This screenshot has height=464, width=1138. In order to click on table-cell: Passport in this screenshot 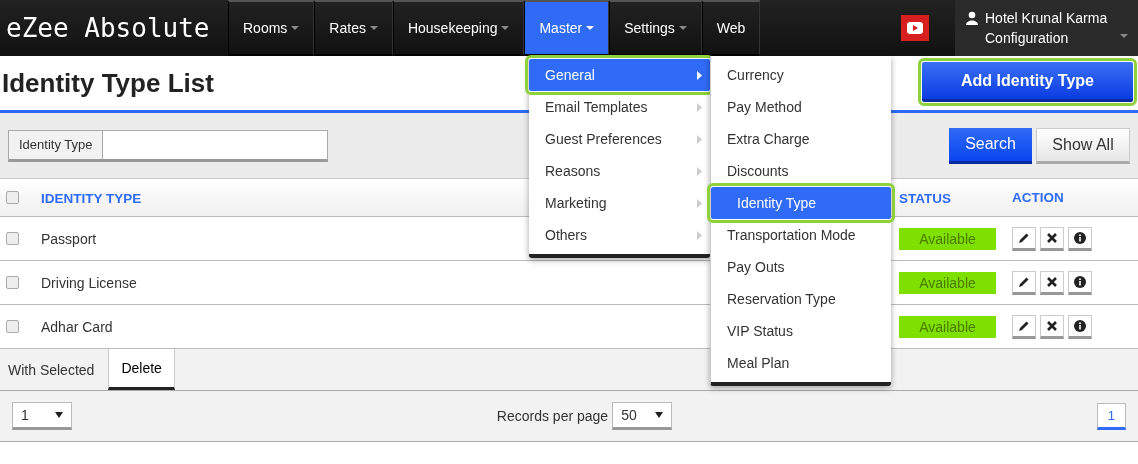, I will do `click(69, 238)`.